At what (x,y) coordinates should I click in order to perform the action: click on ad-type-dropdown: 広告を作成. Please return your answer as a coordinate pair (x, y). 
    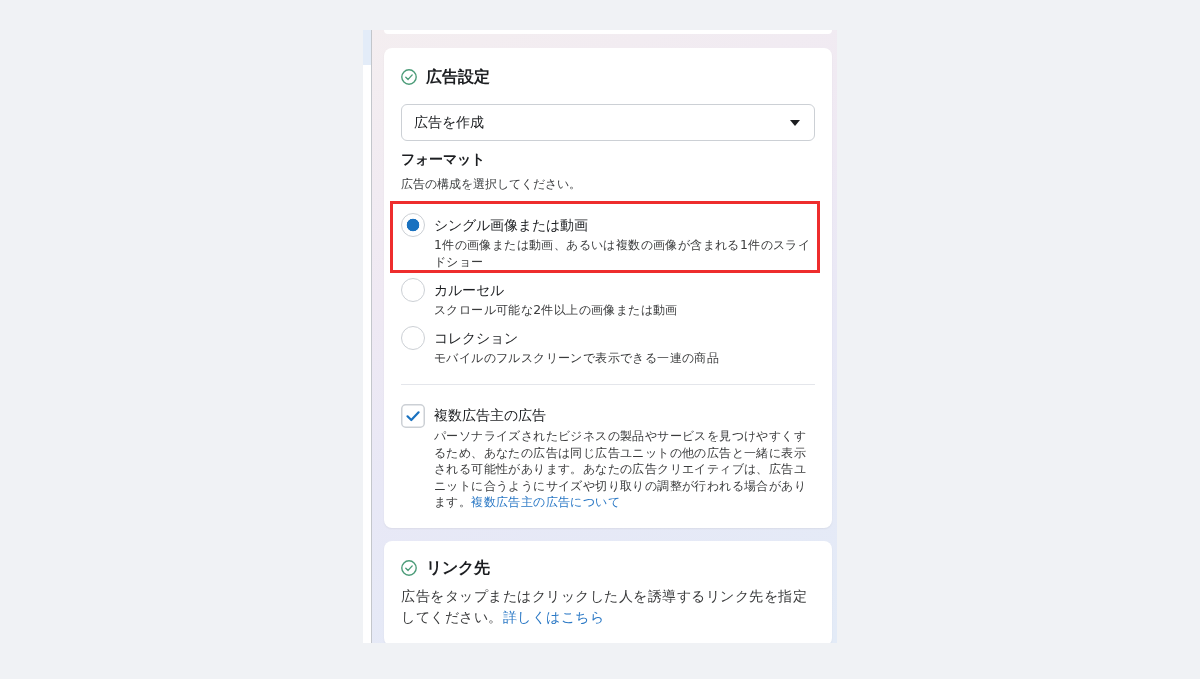
    Looking at the image, I should click on (608, 122).